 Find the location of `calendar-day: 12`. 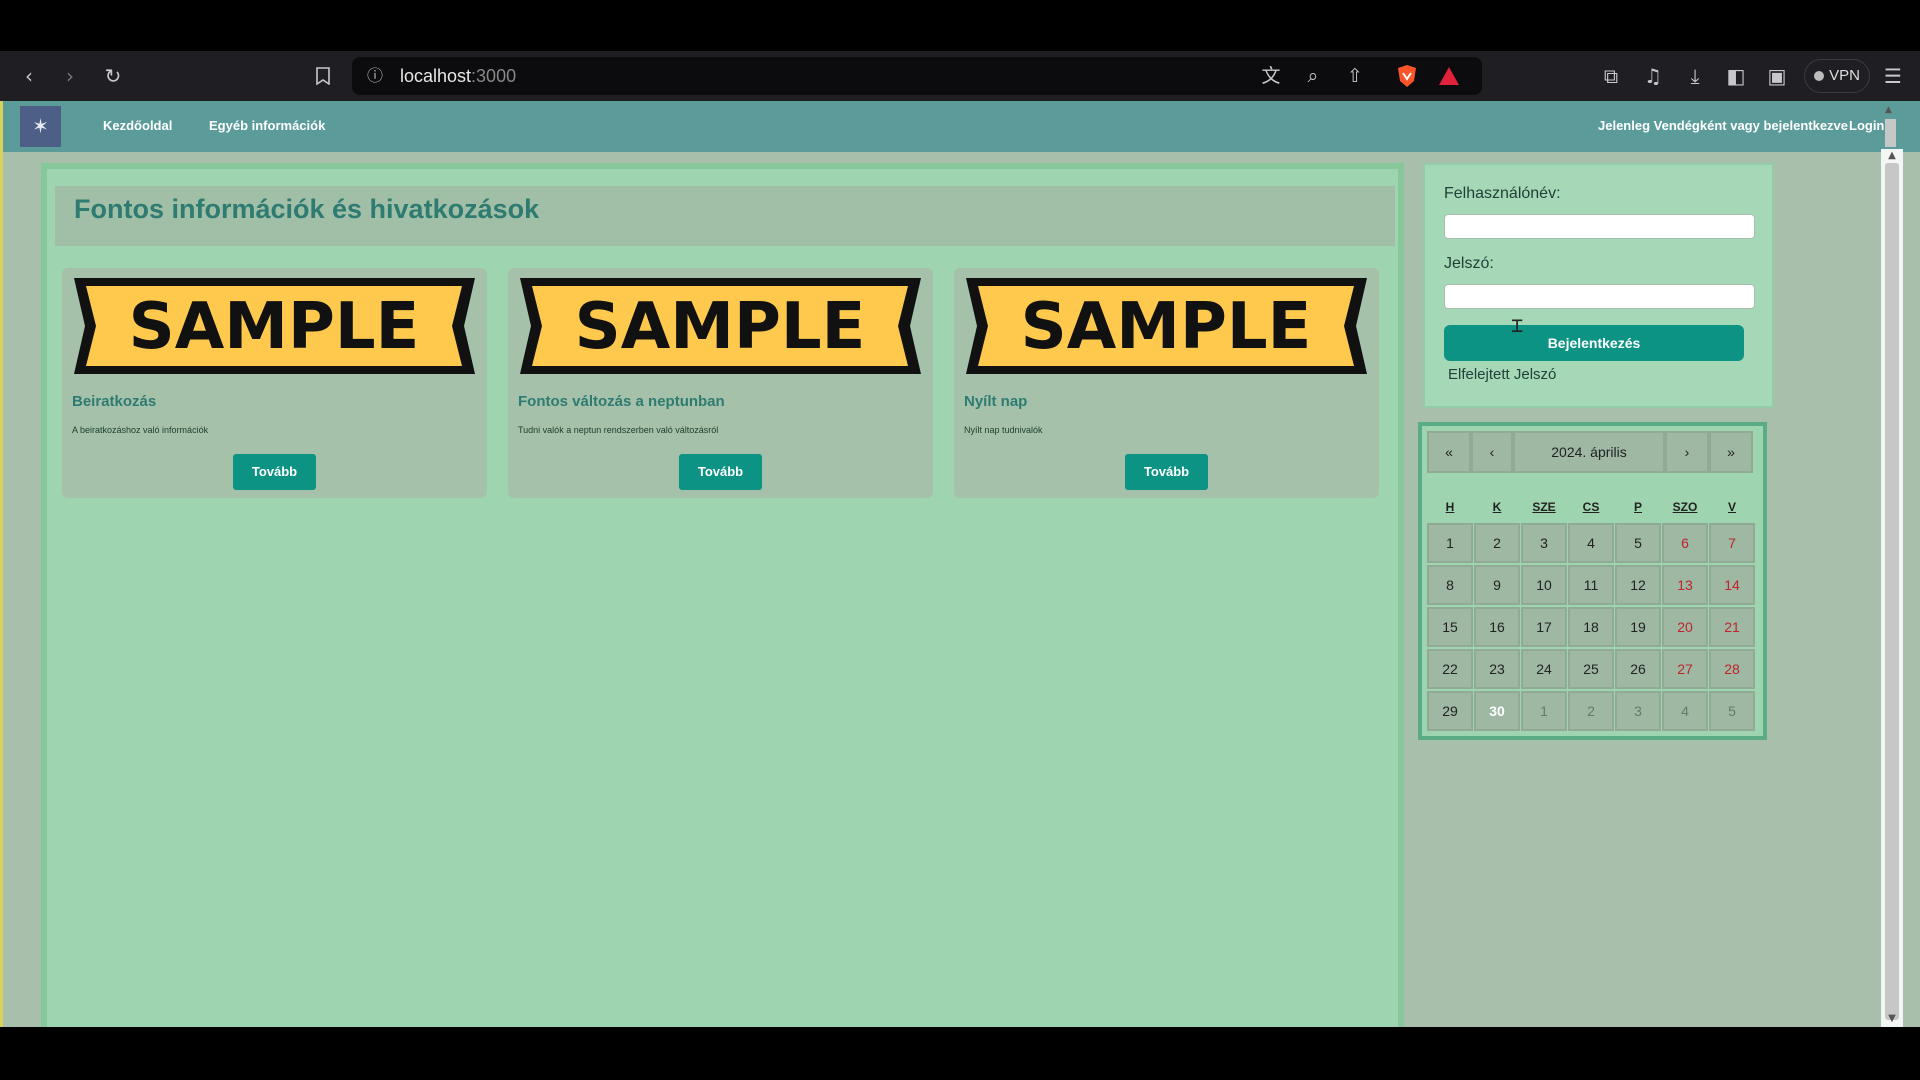

calendar-day: 12 is located at coordinates (1638, 585).